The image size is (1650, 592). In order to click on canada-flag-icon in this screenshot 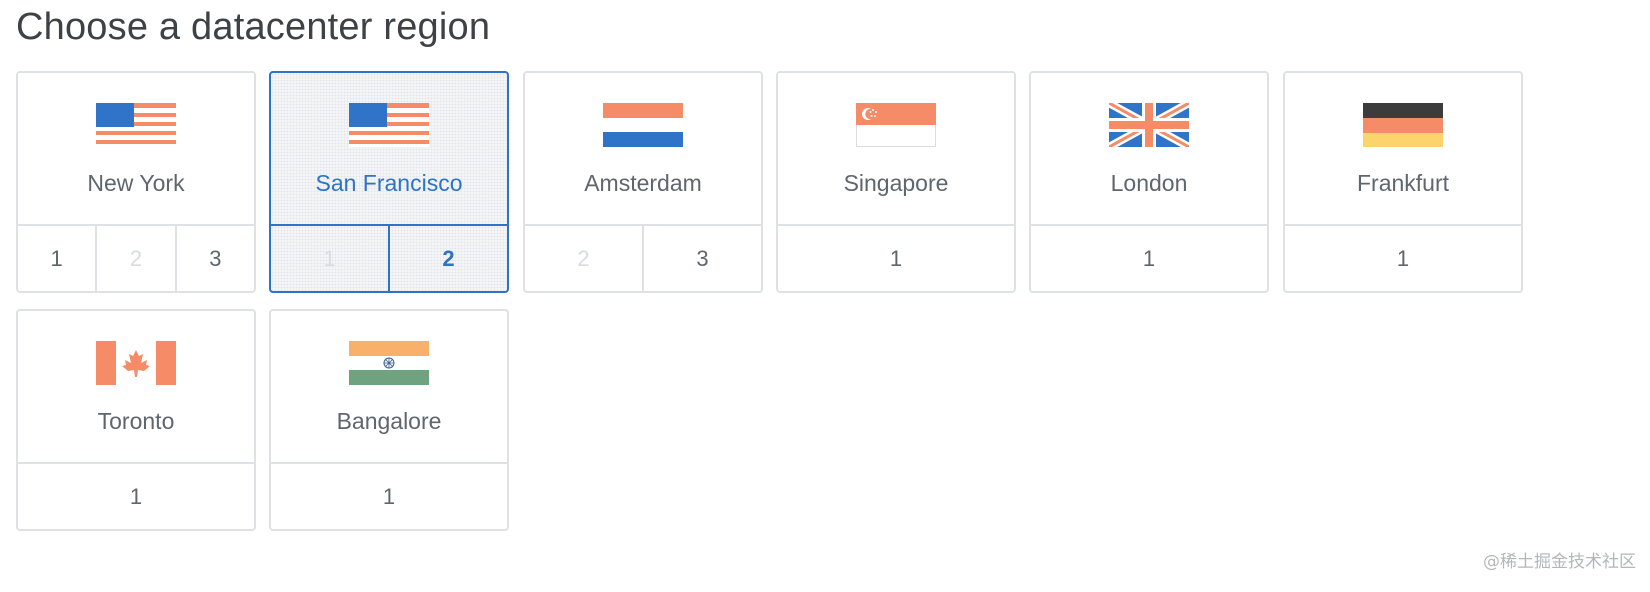, I will do `click(136, 363)`.